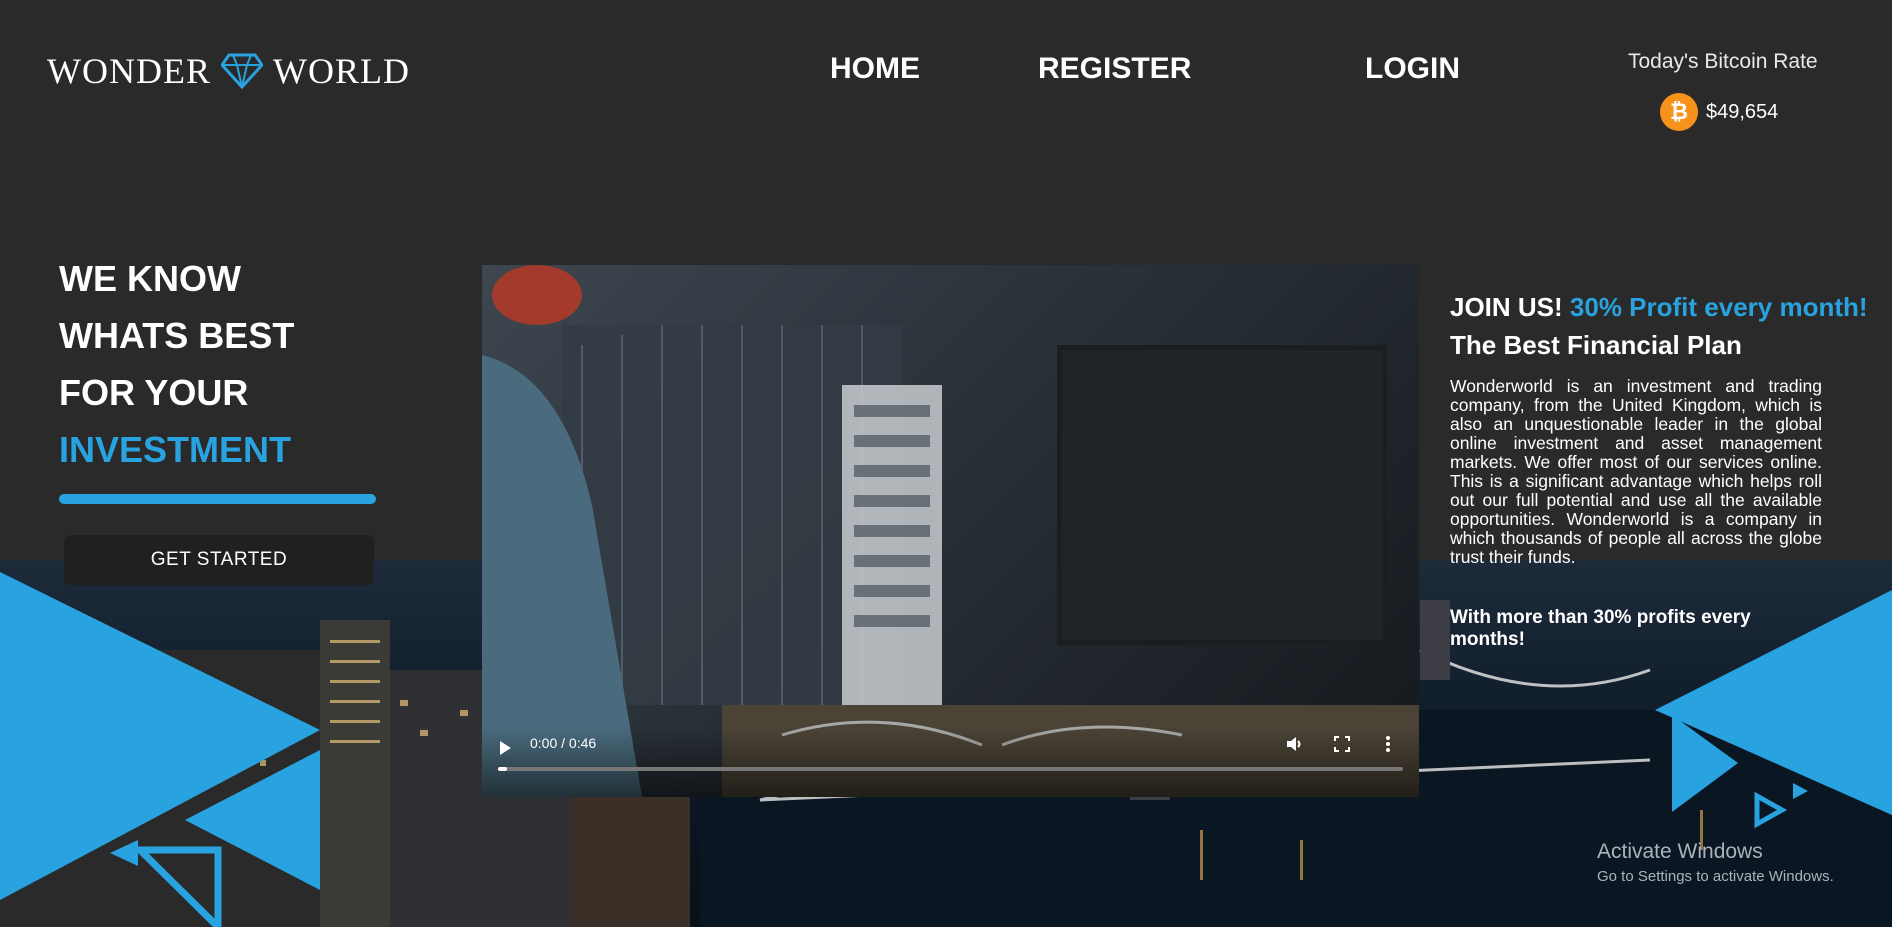  I want to click on hero-line-3: FOR YOUR, so click(154, 392).